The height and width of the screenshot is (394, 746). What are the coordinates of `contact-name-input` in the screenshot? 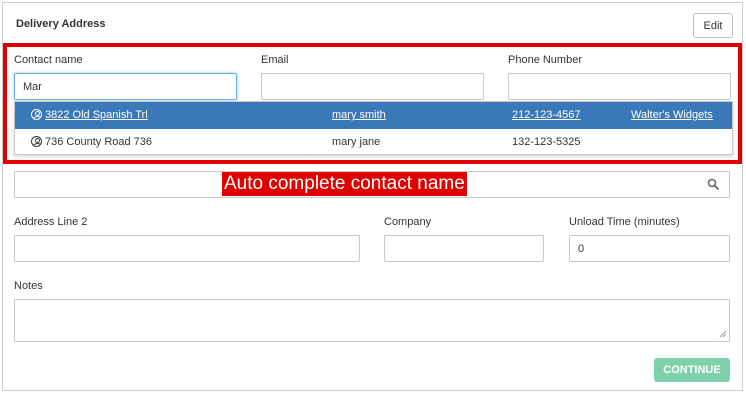 It's located at (125, 86).